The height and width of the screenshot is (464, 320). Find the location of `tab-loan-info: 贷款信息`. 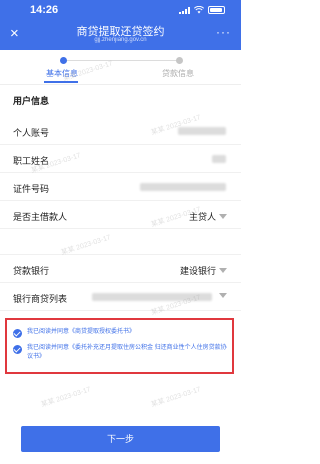

tab-loan-info: 贷款信息 is located at coordinates (178, 73).